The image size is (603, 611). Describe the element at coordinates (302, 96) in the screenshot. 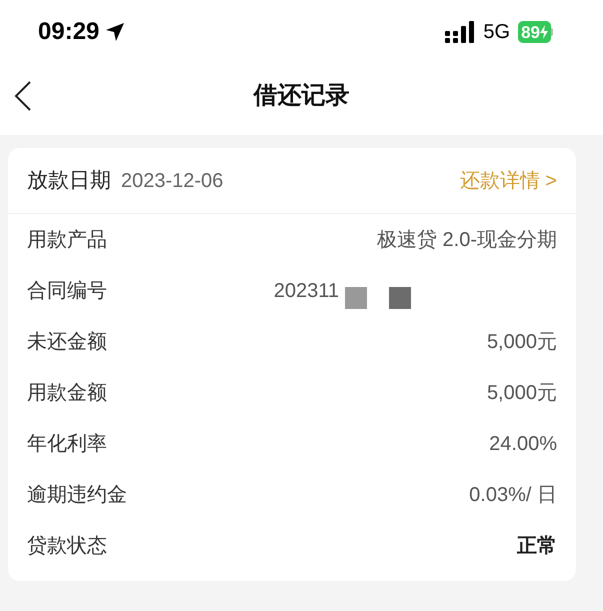

I see `page-title: 借还记录` at that location.